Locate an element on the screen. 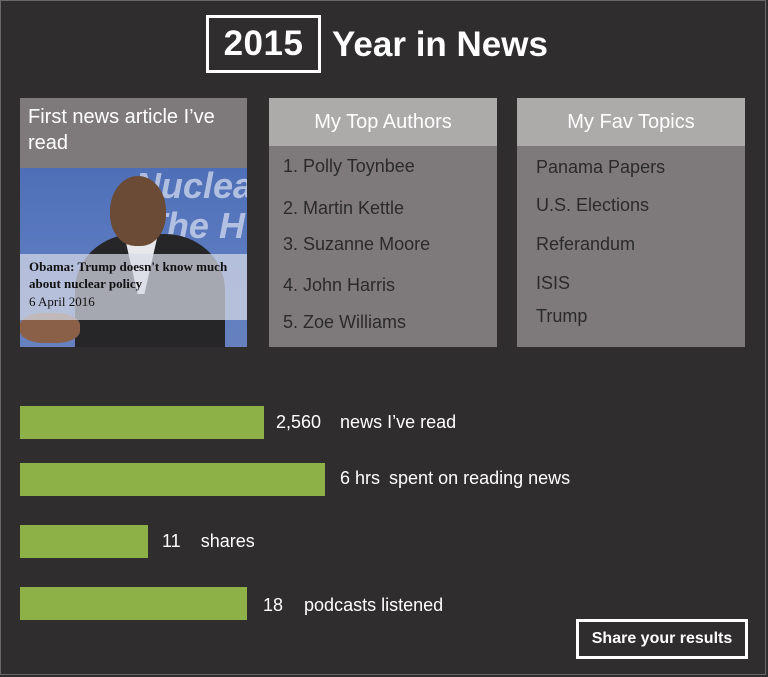 The height and width of the screenshot is (677, 768). article-date: 6 April 2016 is located at coordinates (62, 301).